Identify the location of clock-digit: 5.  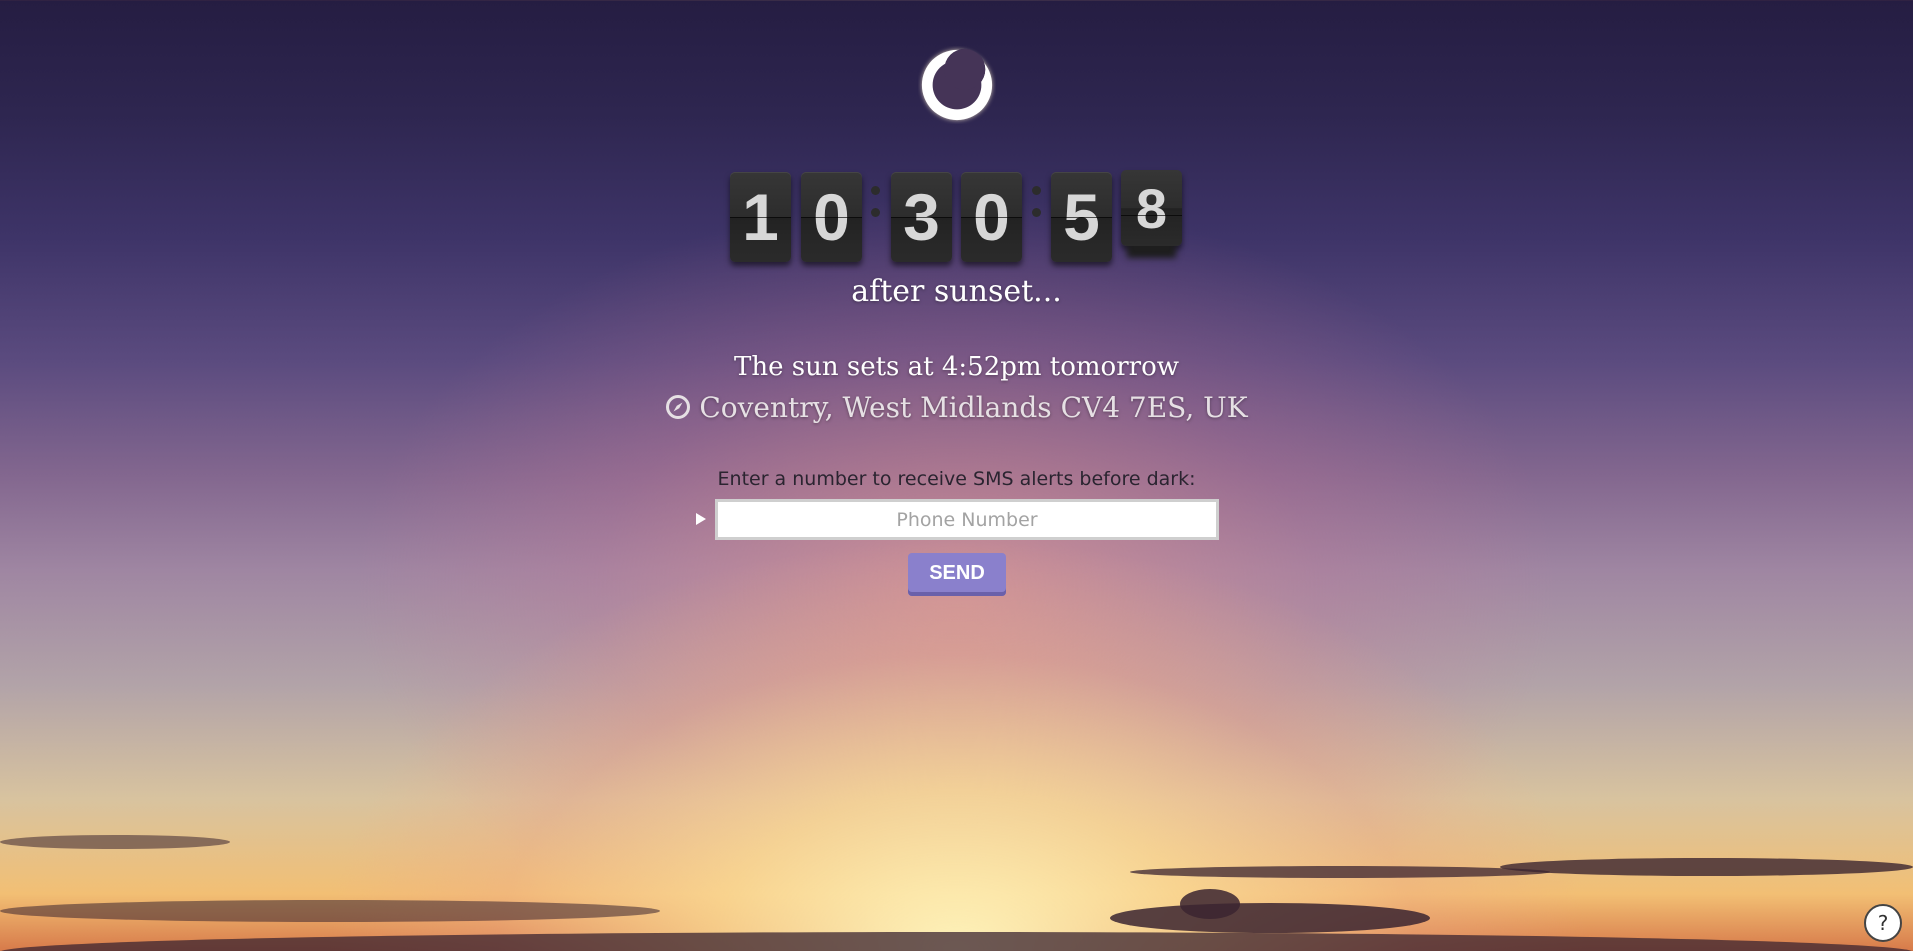
(1081, 217).